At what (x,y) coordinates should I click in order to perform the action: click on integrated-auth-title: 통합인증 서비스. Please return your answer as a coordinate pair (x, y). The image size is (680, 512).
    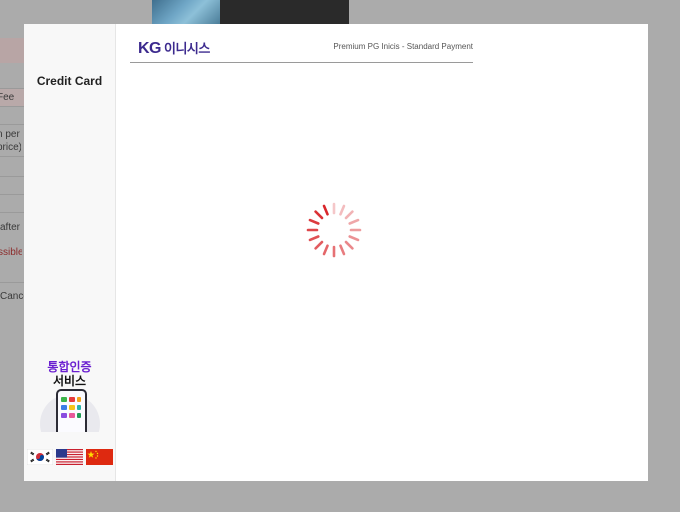
    Looking at the image, I should click on (69, 374).